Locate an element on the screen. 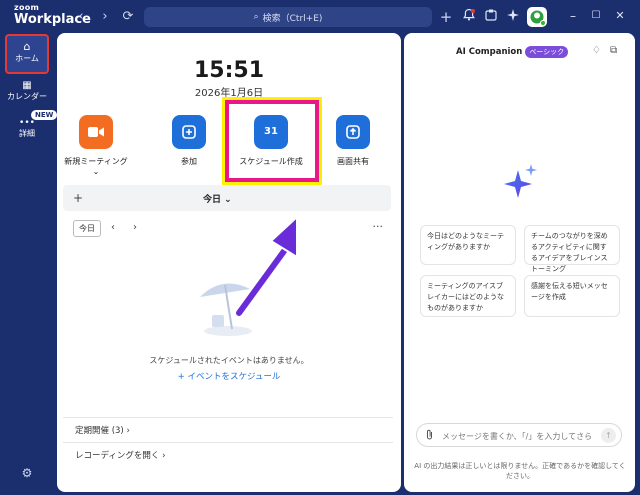  nav-item-home: ⌂ ホーム is located at coordinates (27, 54).